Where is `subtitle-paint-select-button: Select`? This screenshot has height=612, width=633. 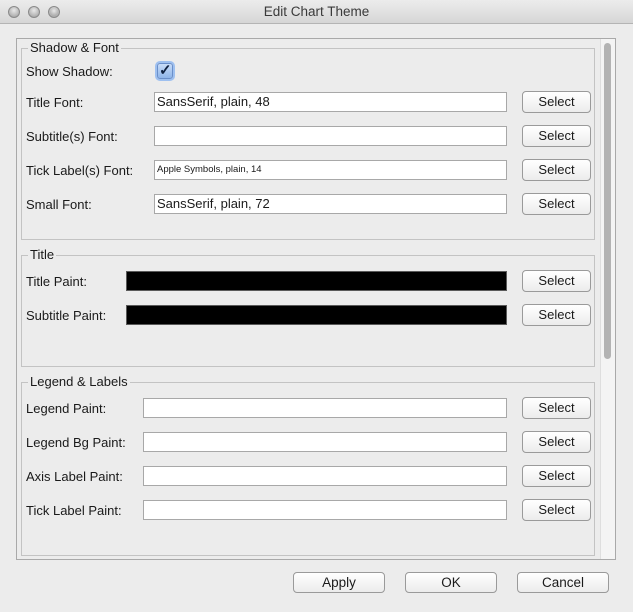 subtitle-paint-select-button: Select is located at coordinates (556, 315).